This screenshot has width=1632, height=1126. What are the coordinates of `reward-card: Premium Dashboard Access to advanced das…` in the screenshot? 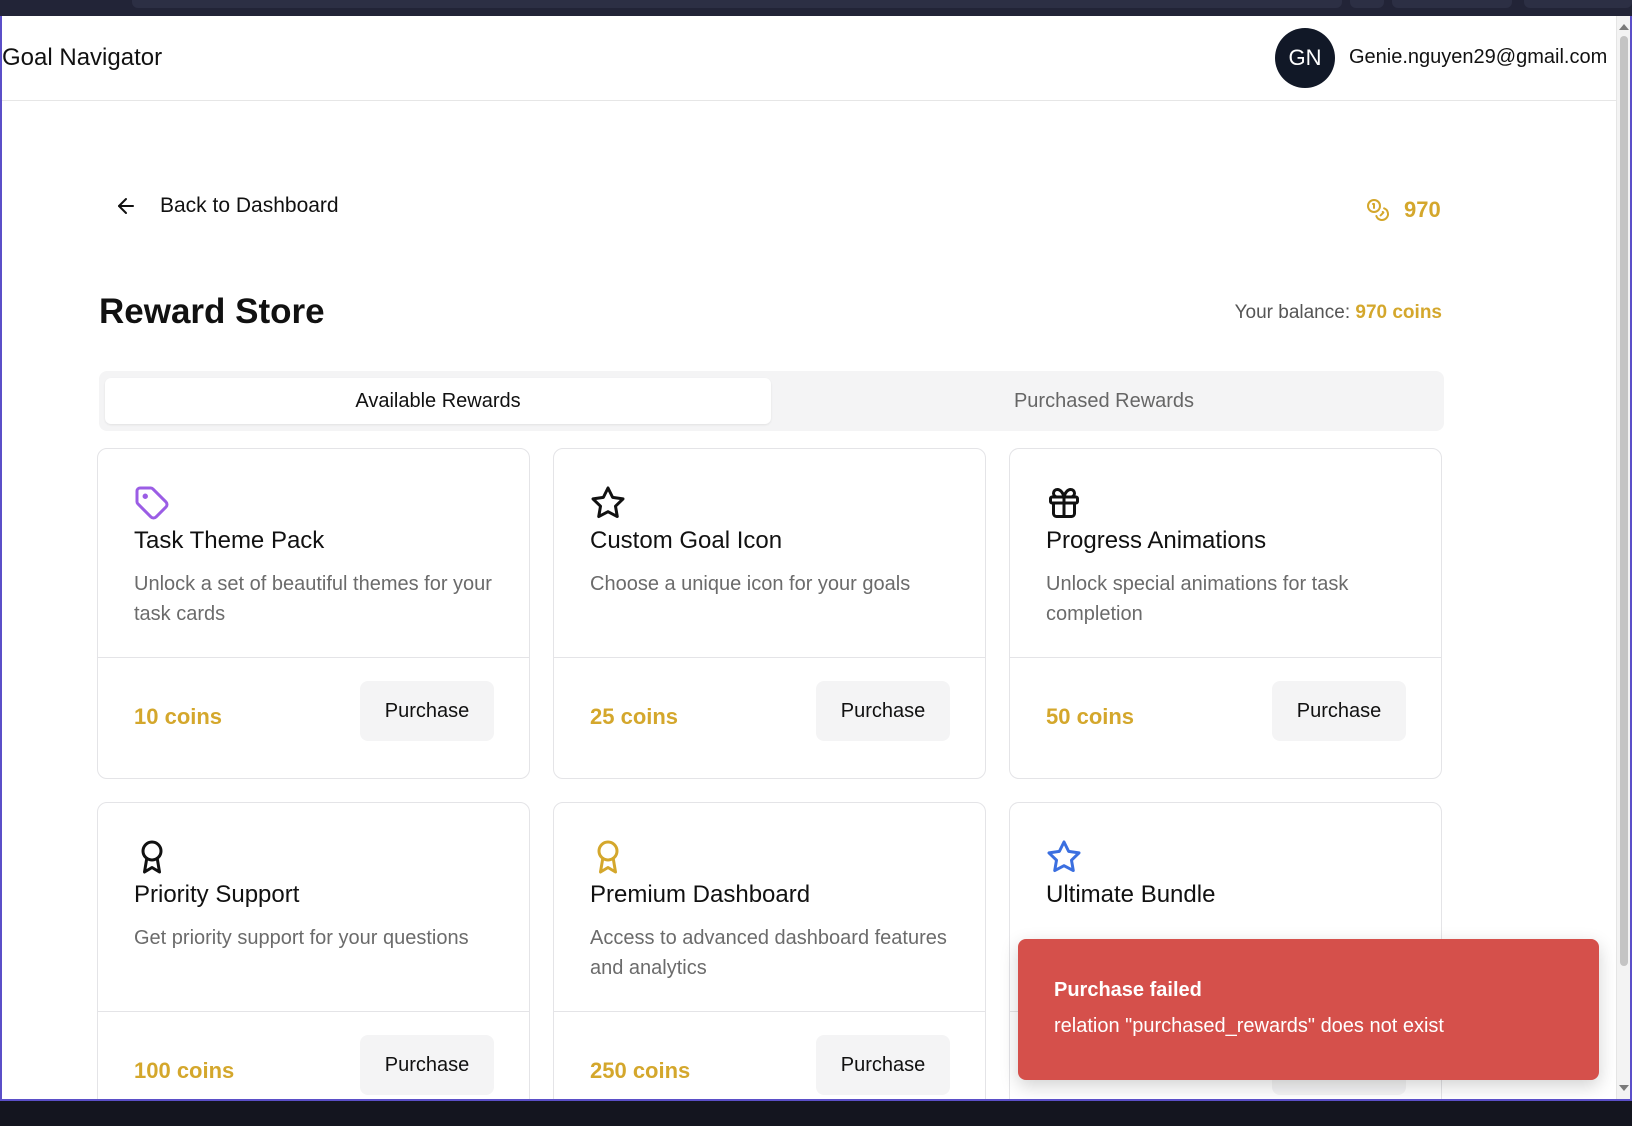 It's located at (769, 950).